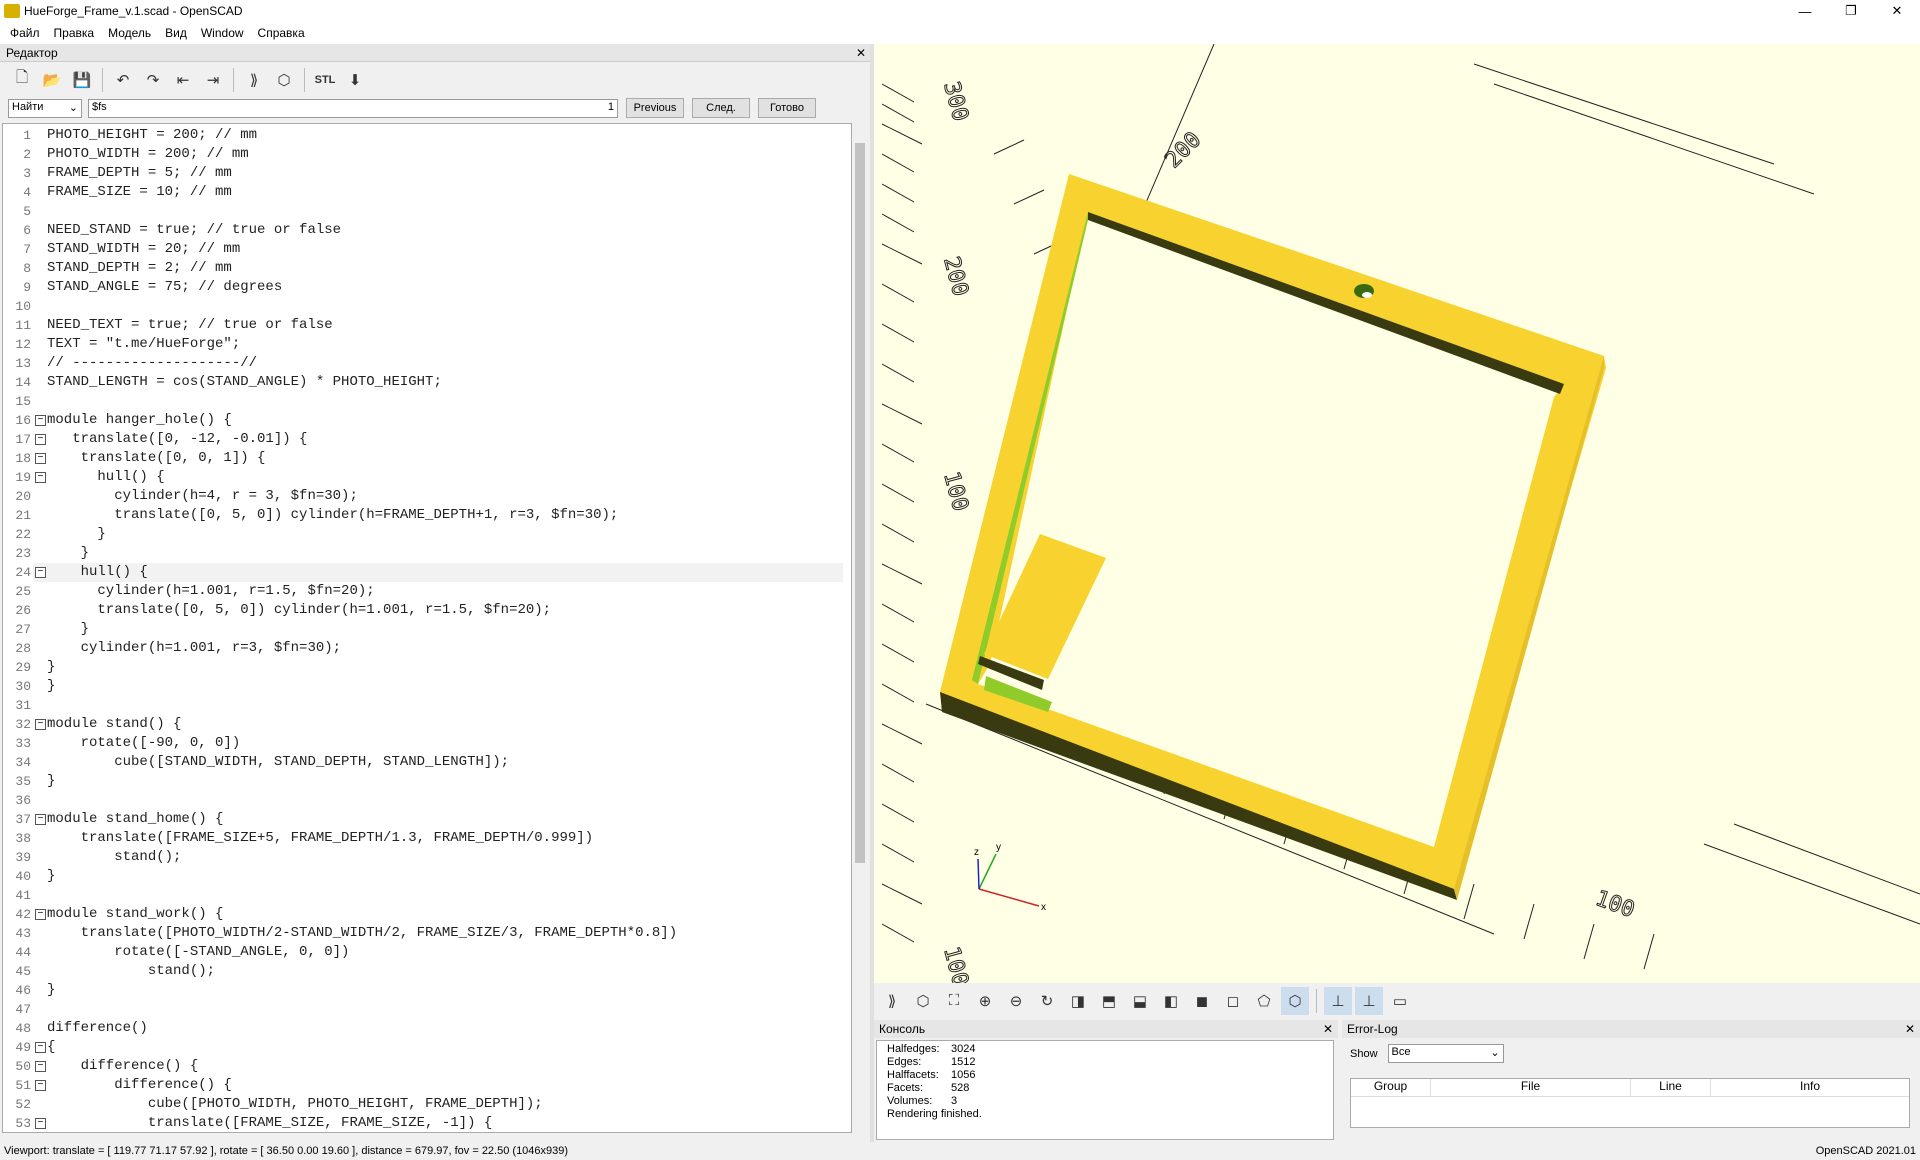 Image resolution: width=1920 pixels, height=1160 pixels. What do you see at coordinates (45, 108) in the screenshot?
I see `find-mode-select: Найти ⌄` at bounding box center [45, 108].